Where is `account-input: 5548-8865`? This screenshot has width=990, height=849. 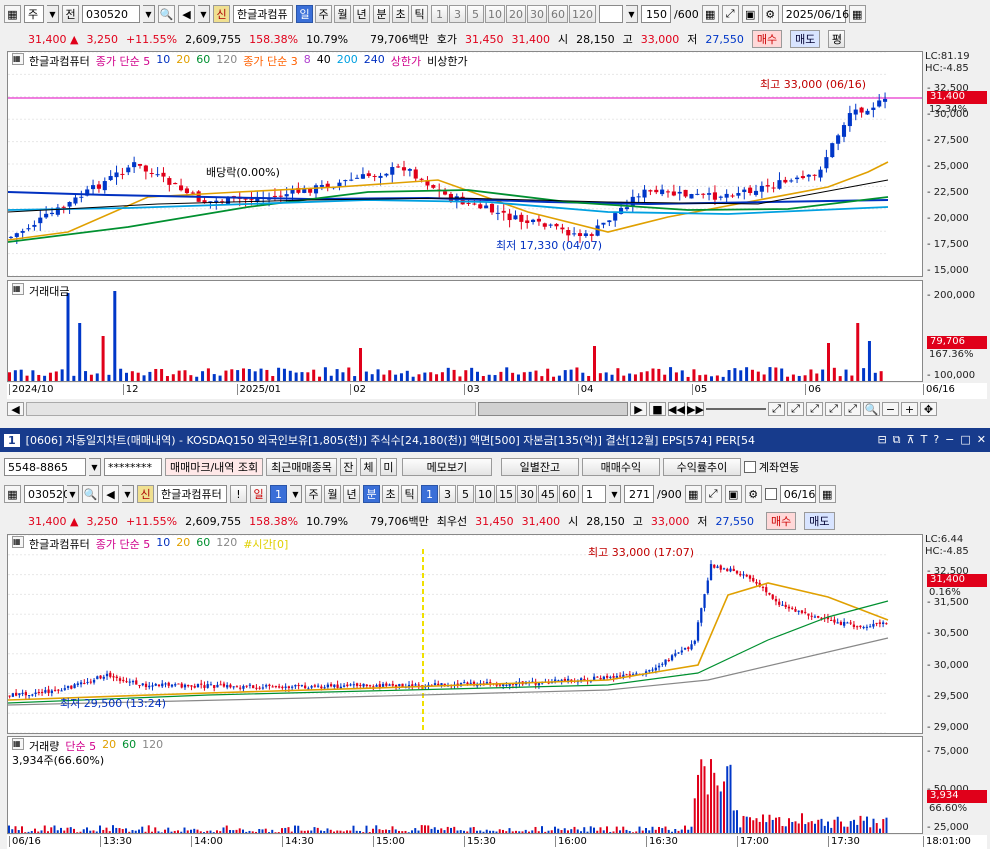 account-input: 5548-8865 is located at coordinates (45, 467).